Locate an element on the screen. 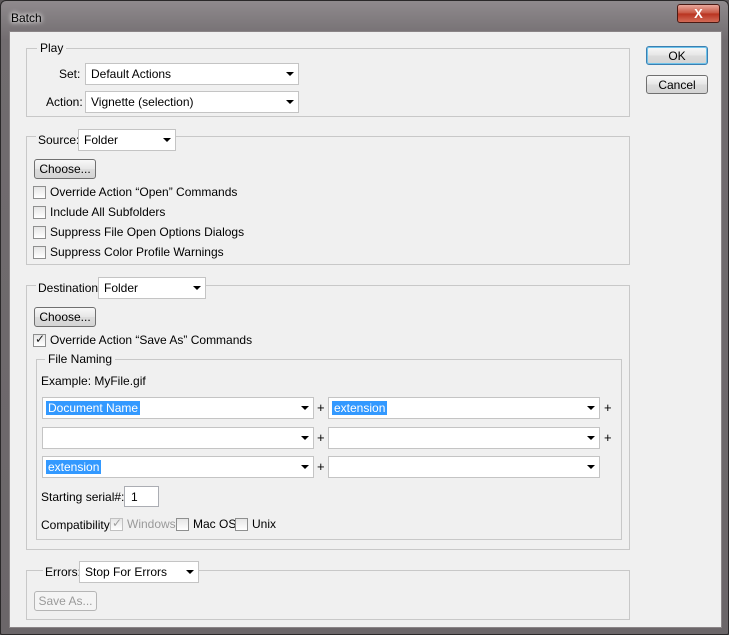 The height and width of the screenshot is (635, 729). compat-macos-checkbox: Mac OS is located at coordinates (206, 524).